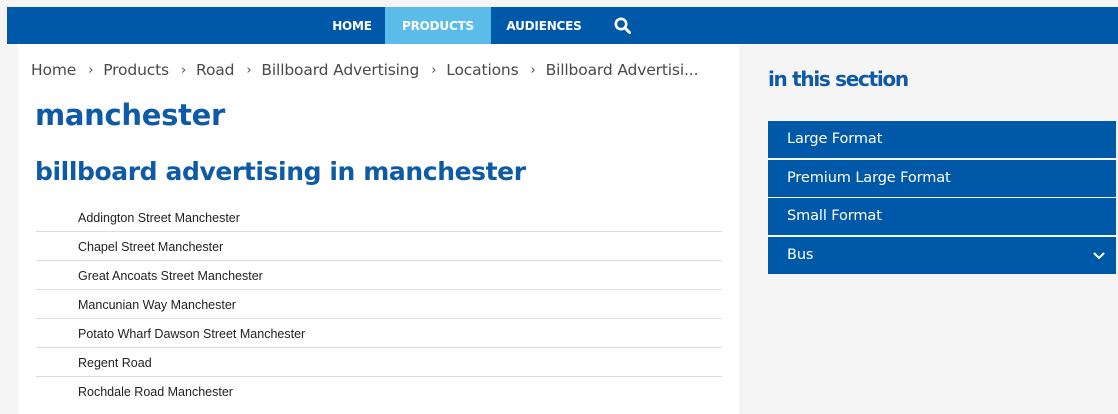  What do you see at coordinates (800, 254) in the screenshot?
I see `sidebar-item-label: Bus` at bounding box center [800, 254].